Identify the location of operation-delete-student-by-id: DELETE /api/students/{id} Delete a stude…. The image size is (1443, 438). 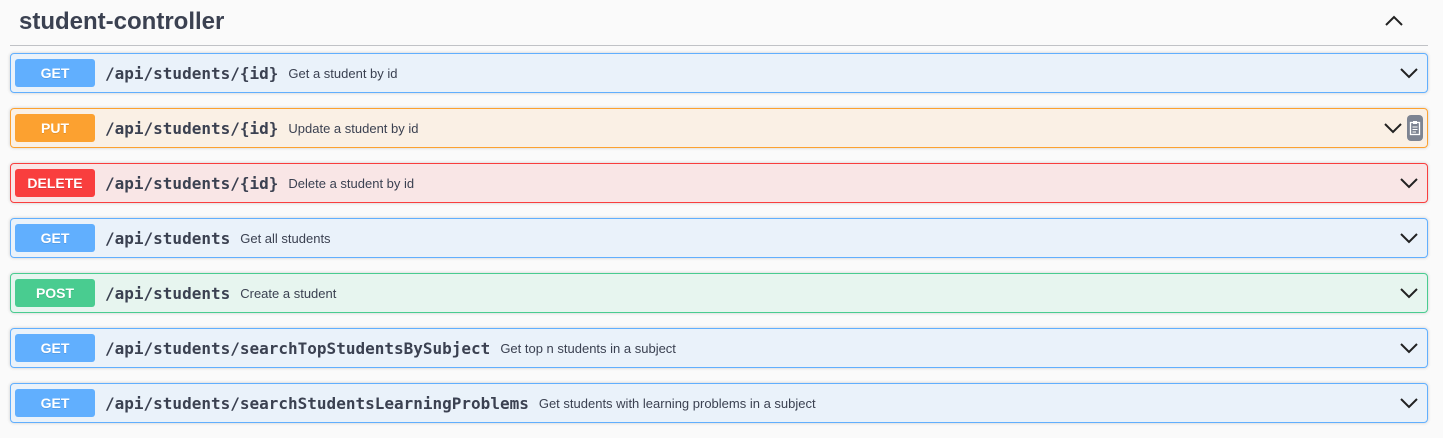
(719, 183).